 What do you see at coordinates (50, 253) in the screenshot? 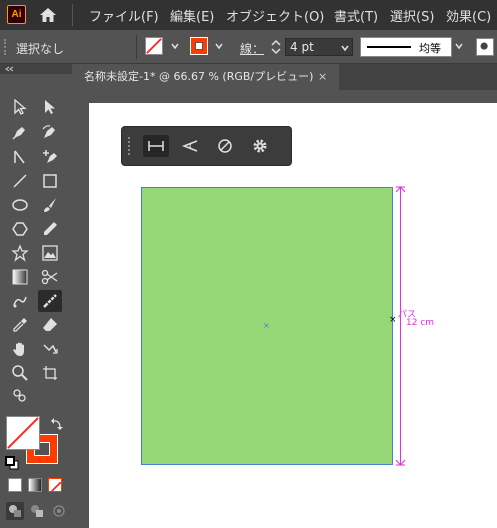
I see `image-trace-icon` at bounding box center [50, 253].